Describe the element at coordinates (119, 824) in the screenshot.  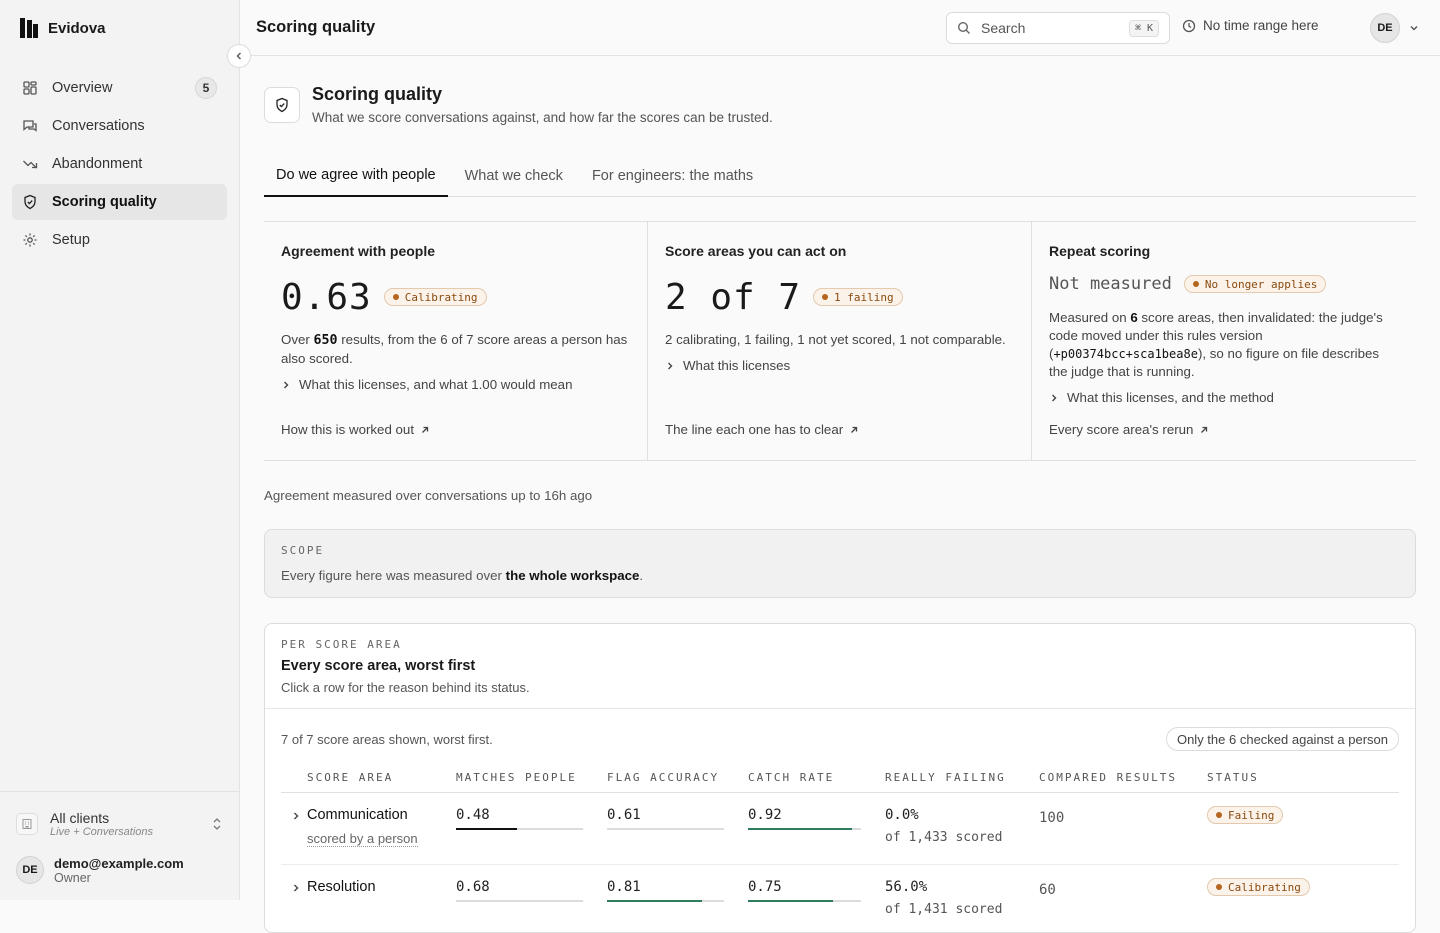
I see `client-switcher: All clients Live + Conversations` at that location.